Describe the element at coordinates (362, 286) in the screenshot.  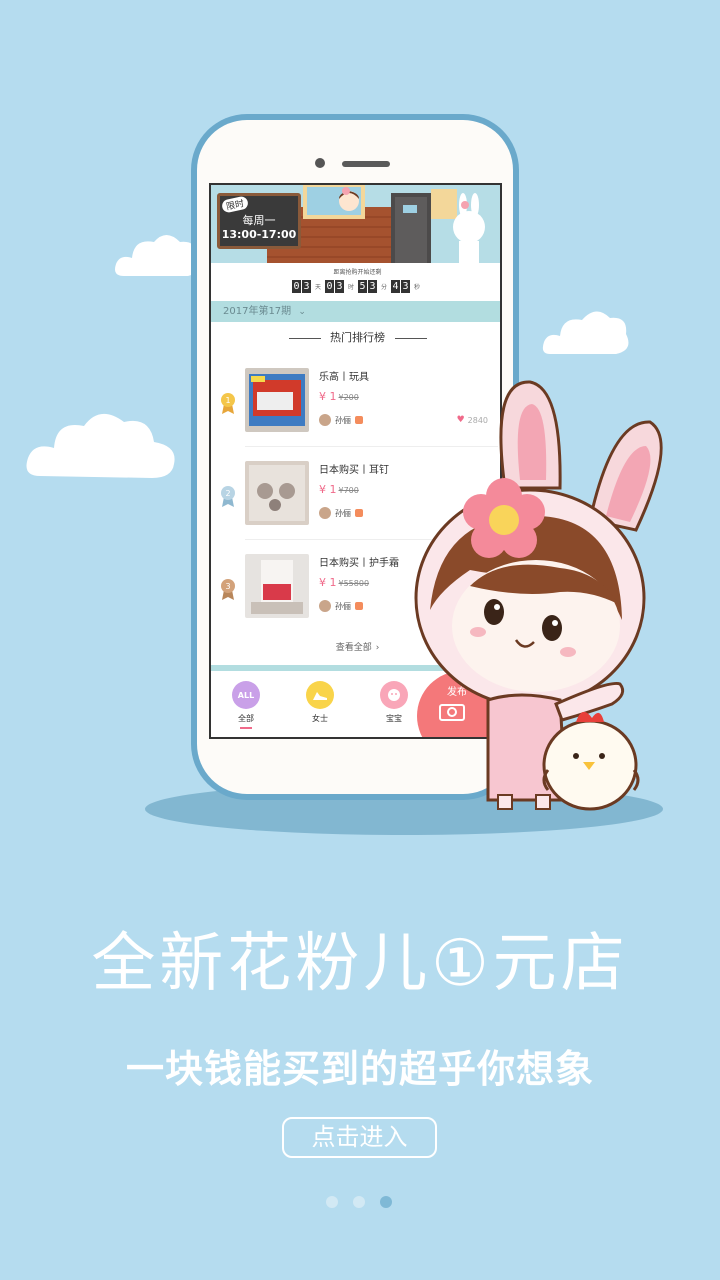
I see `countdown-digit: 5` at that location.